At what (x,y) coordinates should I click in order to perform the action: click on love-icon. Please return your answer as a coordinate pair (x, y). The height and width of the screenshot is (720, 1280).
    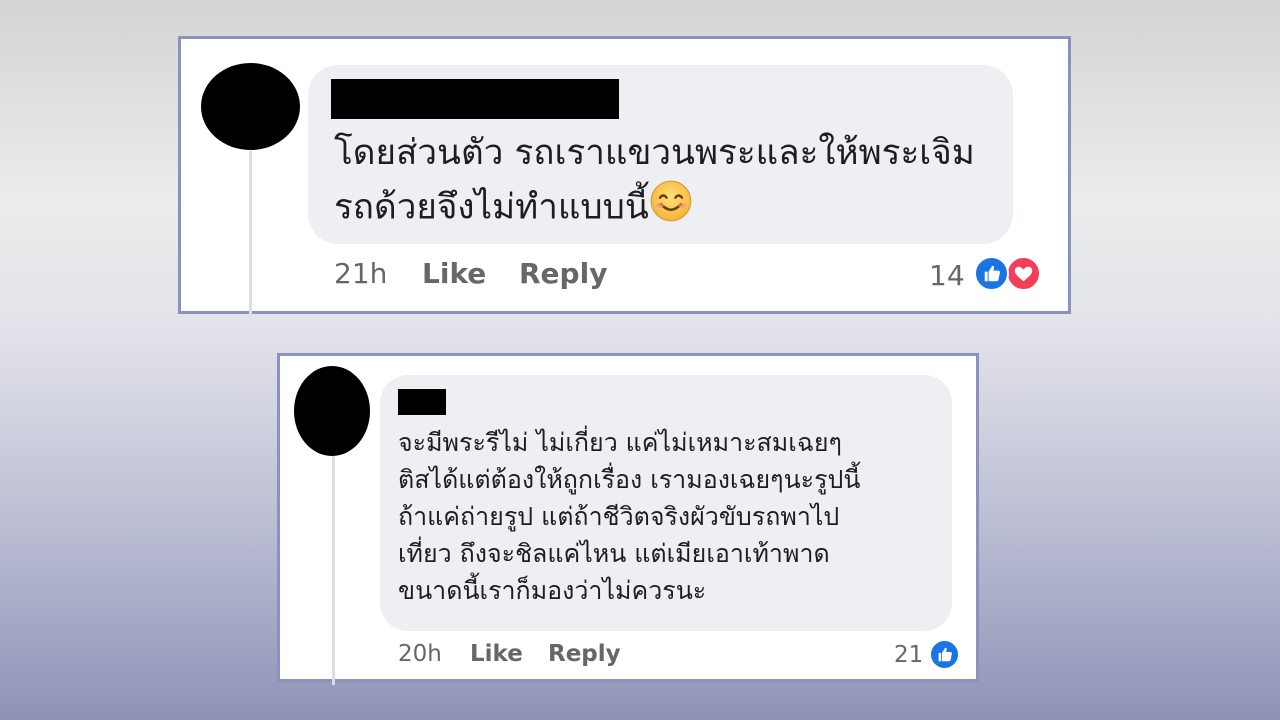
    Looking at the image, I should click on (1023, 273).